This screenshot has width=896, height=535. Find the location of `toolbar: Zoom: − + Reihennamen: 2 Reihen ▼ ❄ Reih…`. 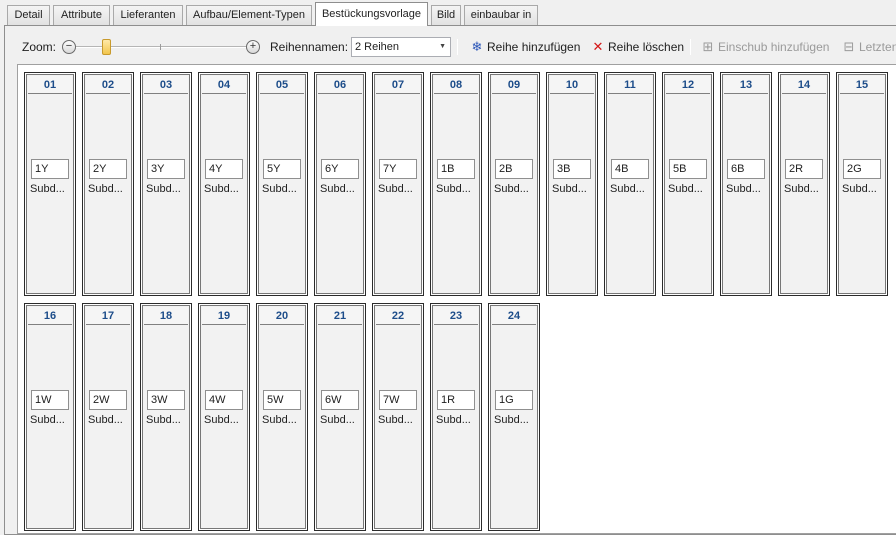

toolbar: Zoom: − + Reihennamen: 2 Reihen ▼ ❄ Reih… is located at coordinates (455, 47).